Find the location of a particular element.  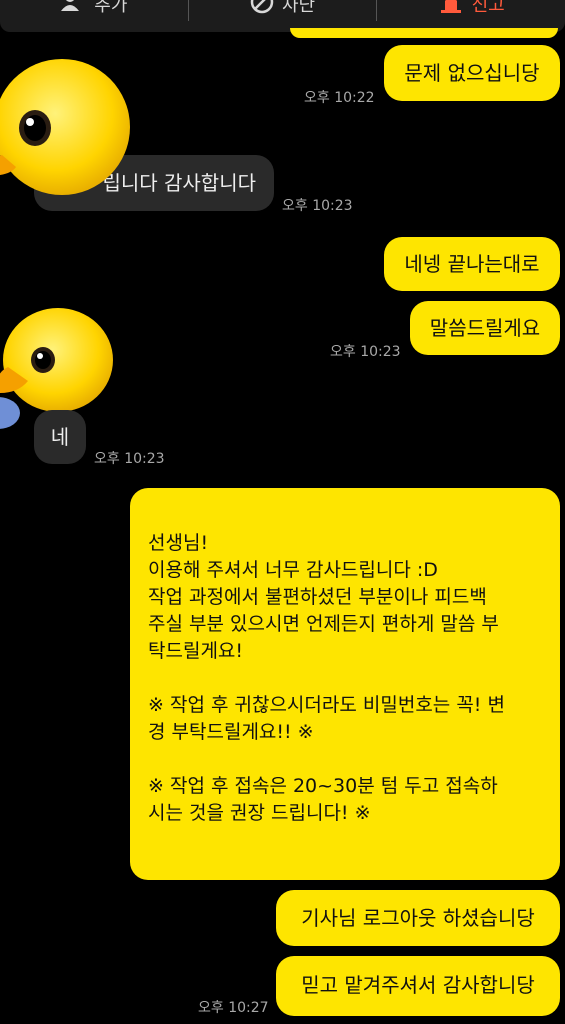

my-message-bubble: 믿고 맡겨주셔서 감사합니당 is located at coordinates (418, 986).